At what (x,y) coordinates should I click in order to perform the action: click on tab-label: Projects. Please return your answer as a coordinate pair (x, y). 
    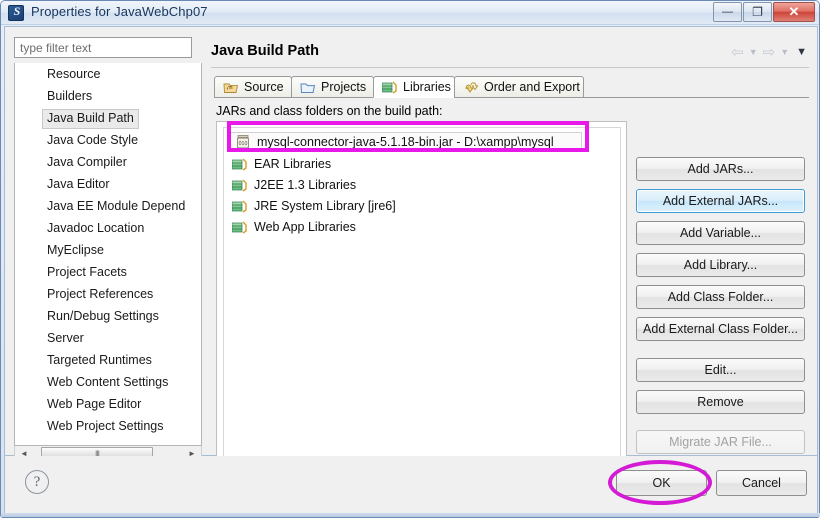
    Looking at the image, I should click on (344, 87).